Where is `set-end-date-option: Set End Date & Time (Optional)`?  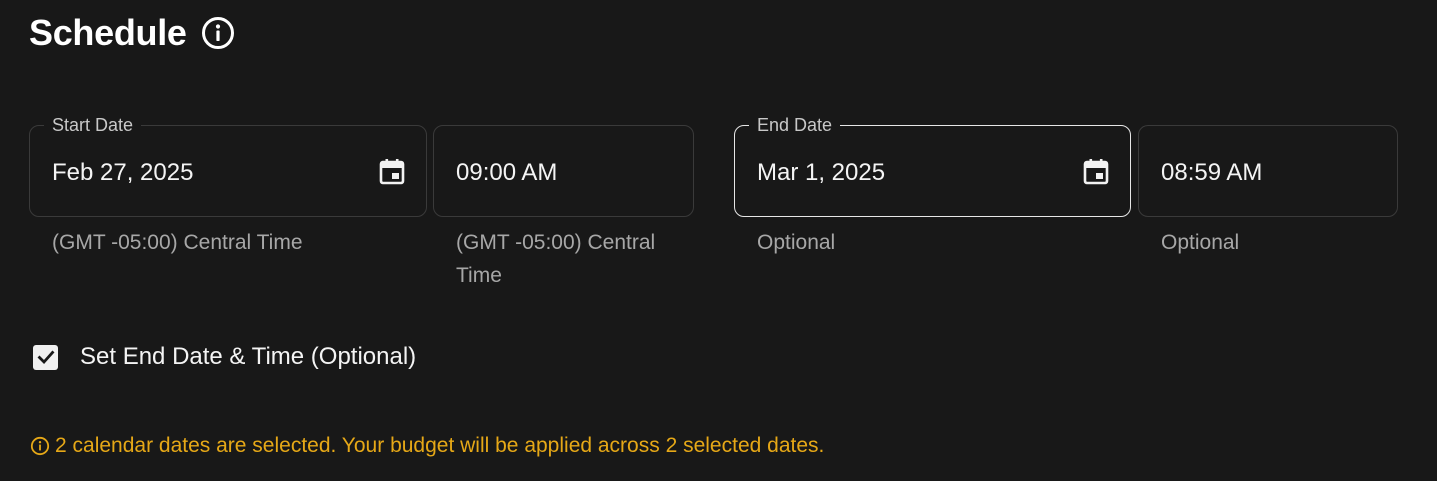 set-end-date-option: Set End Date & Time (Optional) is located at coordinates (224, 357).